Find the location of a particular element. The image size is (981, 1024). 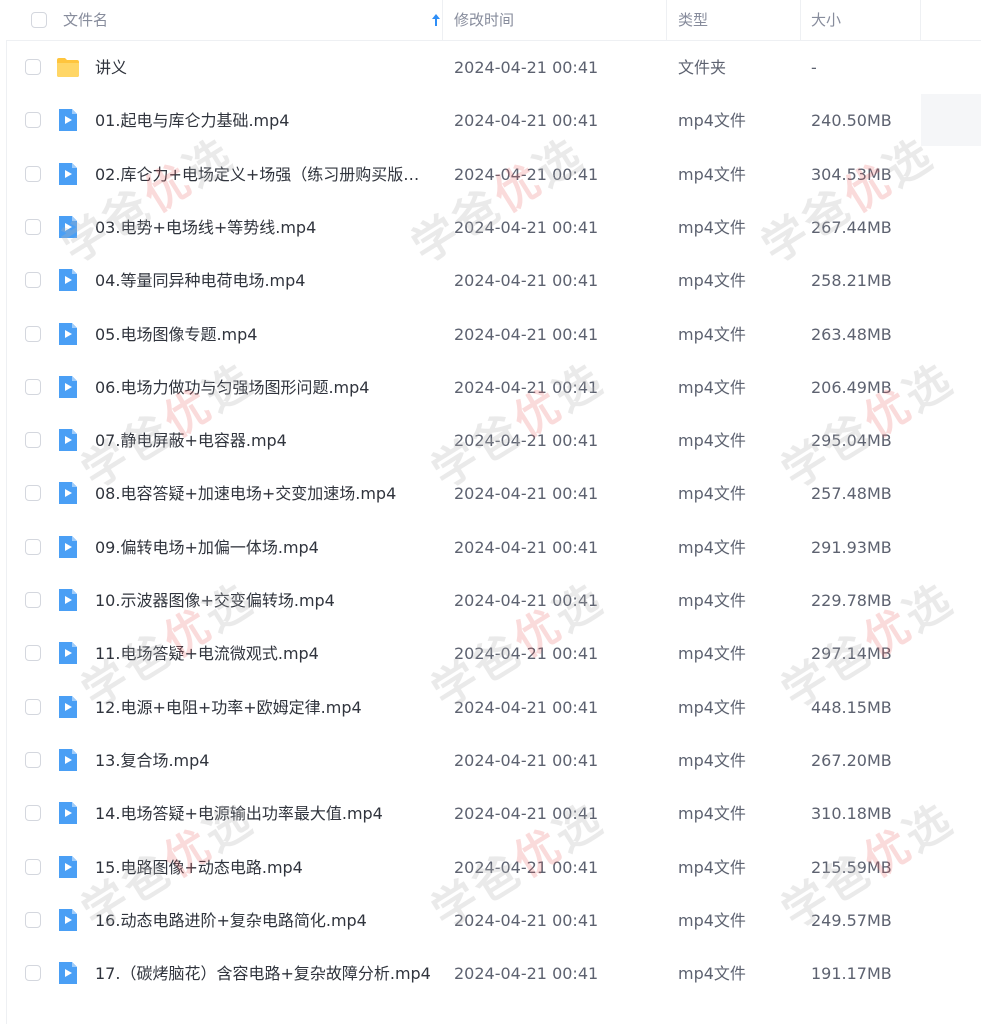

file-name: 04.等量同异种电荷电场.mp4 is located at coordinates (264, 280).